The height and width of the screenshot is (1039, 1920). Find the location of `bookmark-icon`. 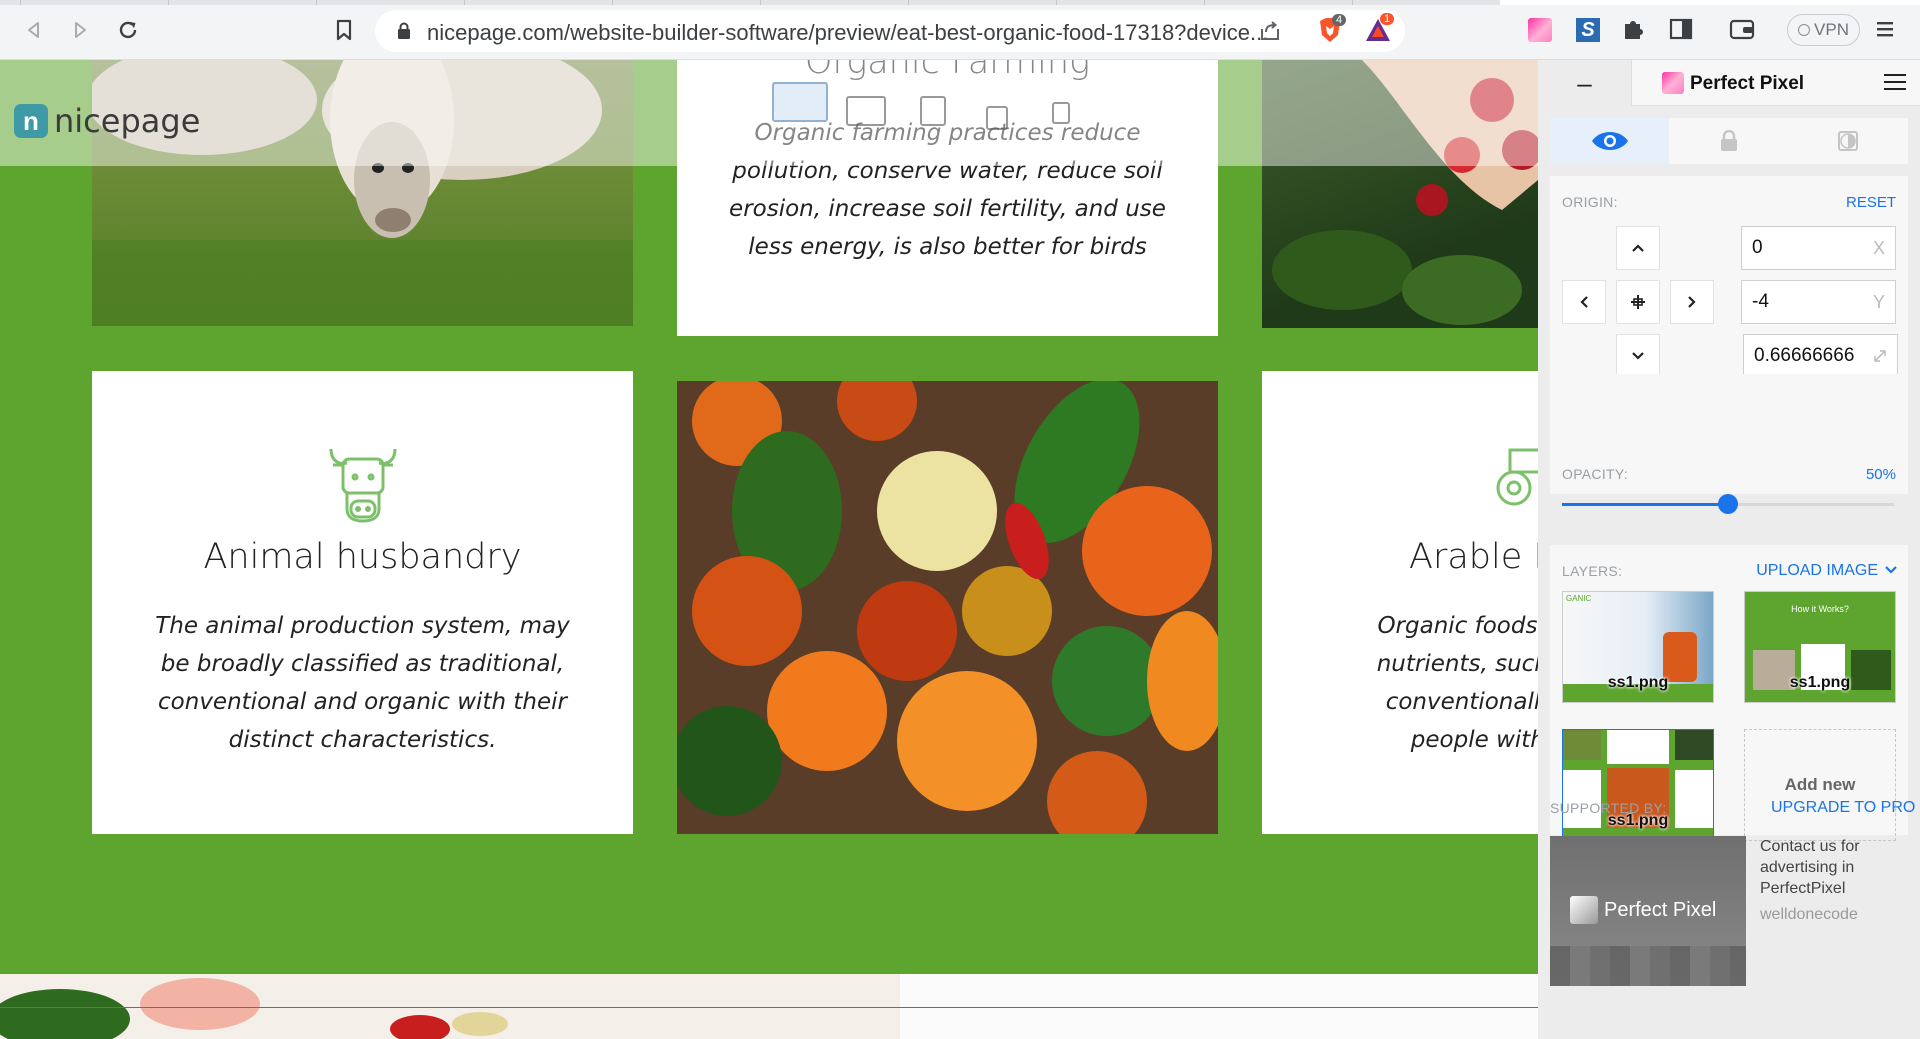

bookmark-icon is located at coordinates (344, 30).